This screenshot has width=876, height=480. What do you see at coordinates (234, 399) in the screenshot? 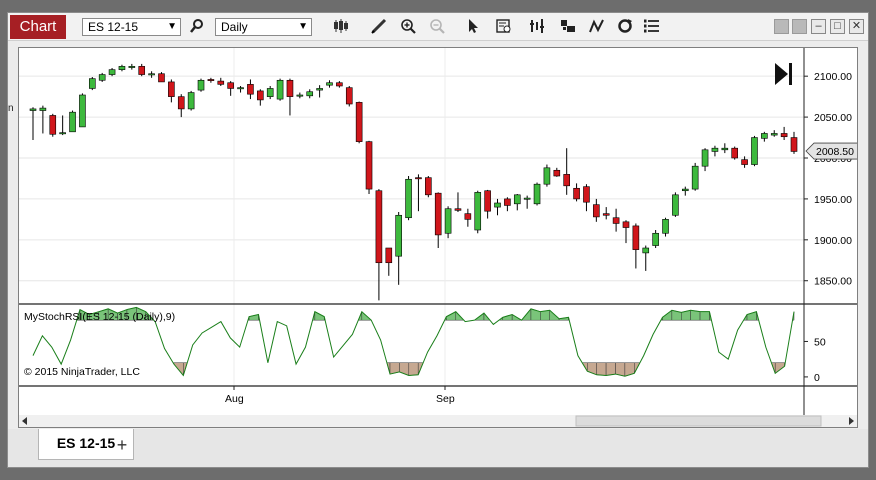
I see `x-tick-label: Aug` at bounding box center [234, 399].